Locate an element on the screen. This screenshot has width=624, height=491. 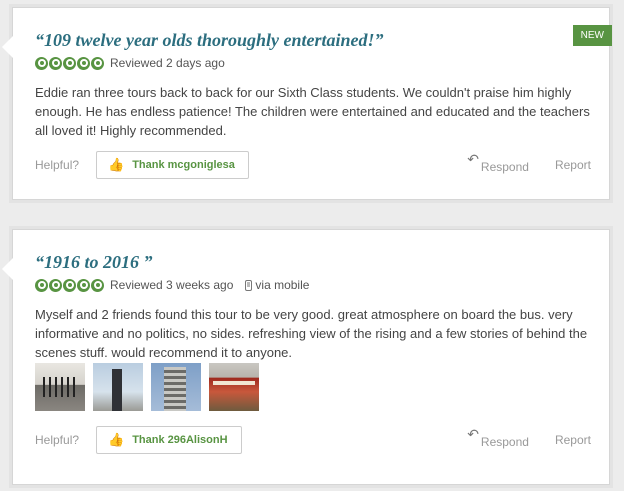
new-badge: NEW is located at coordinates (592, 35).